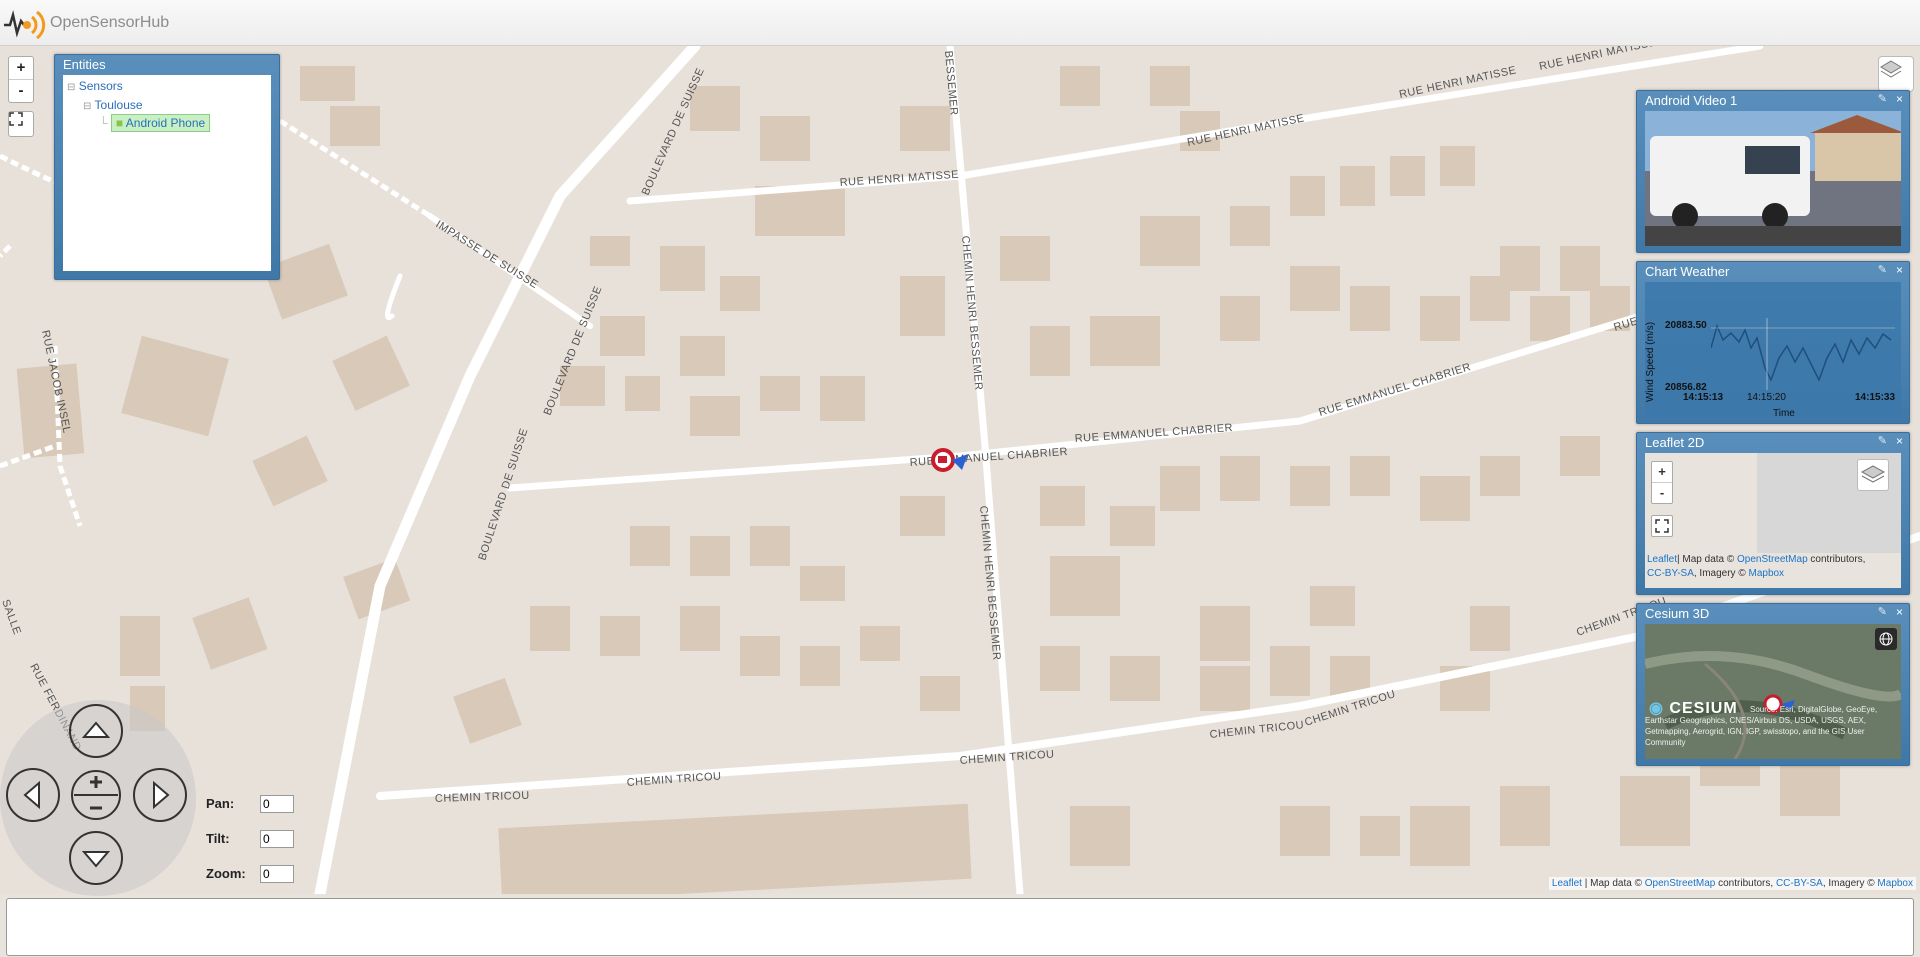  I want to click on chart-ymax: 20883.50, so click(1686, 325).